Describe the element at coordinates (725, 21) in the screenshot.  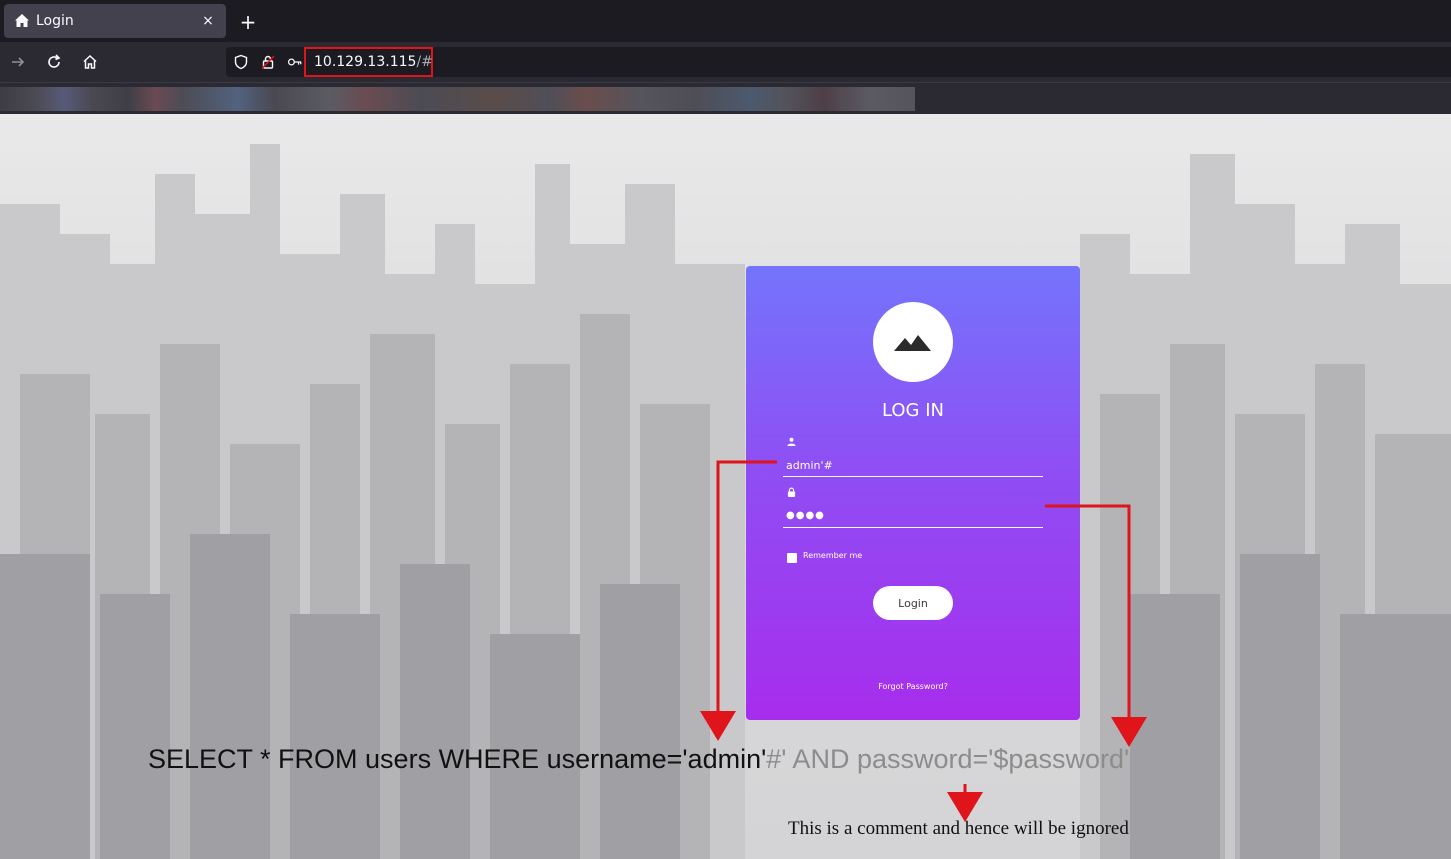
I see `tab-bar: Login × +` at that location.